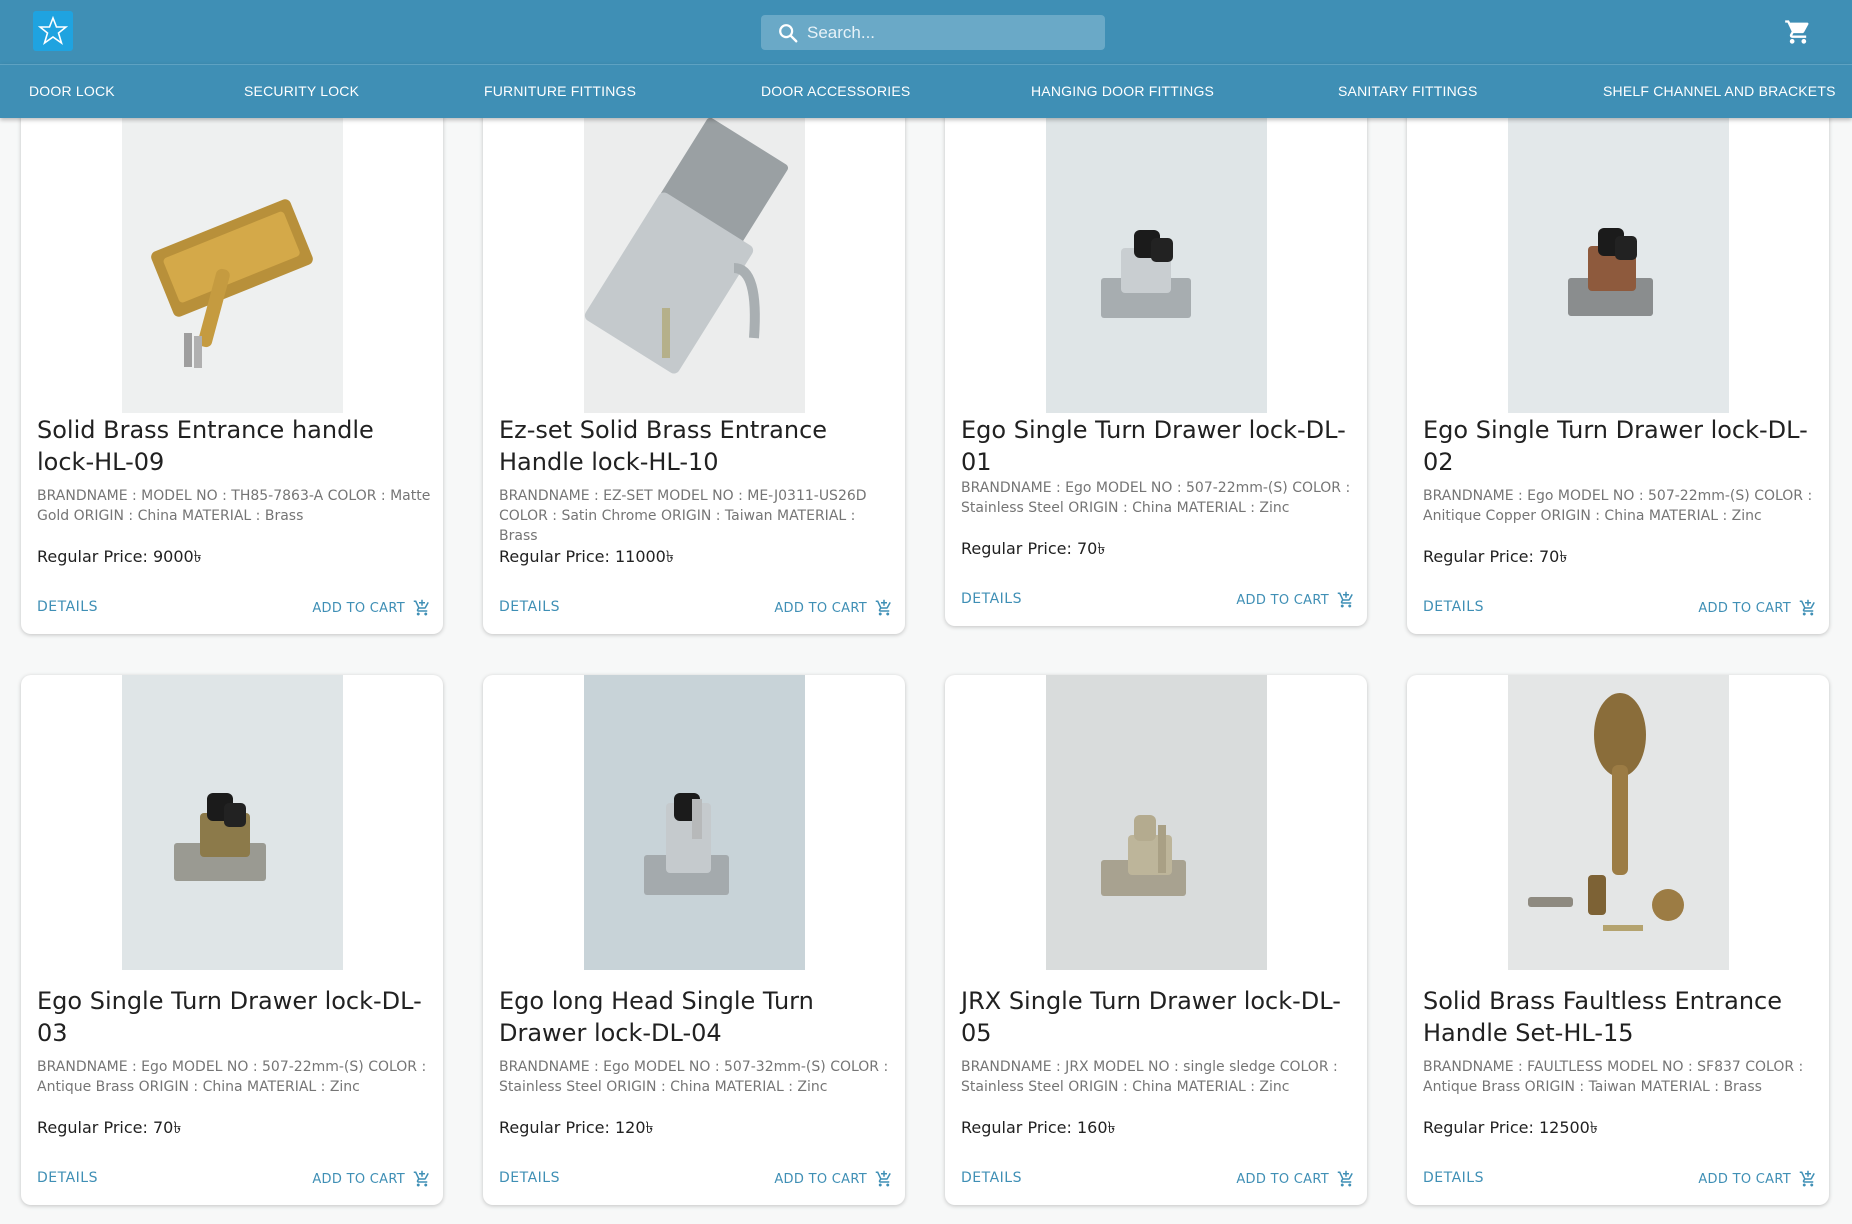 The height and width of the screenshot is (1224, 1852). Describe the element at coordinates (72, 91) in the screenshot. I see `nav-door-lock: DOOR LOCK` at that location.